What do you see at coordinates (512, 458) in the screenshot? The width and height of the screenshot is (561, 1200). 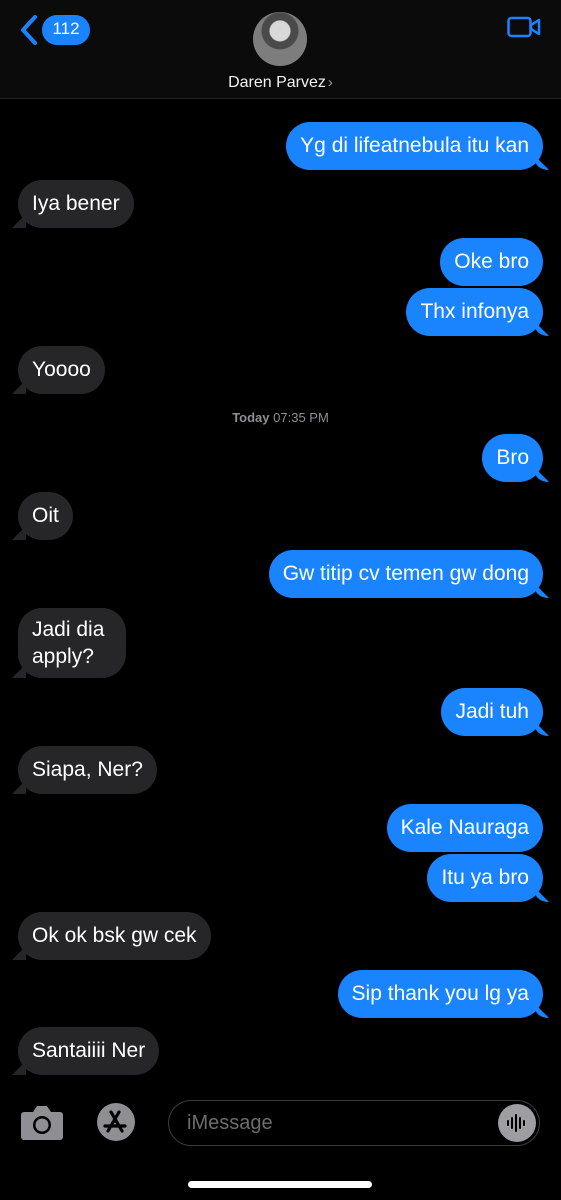 I see `message-sent: Bro` at bounding box center [512, 458].